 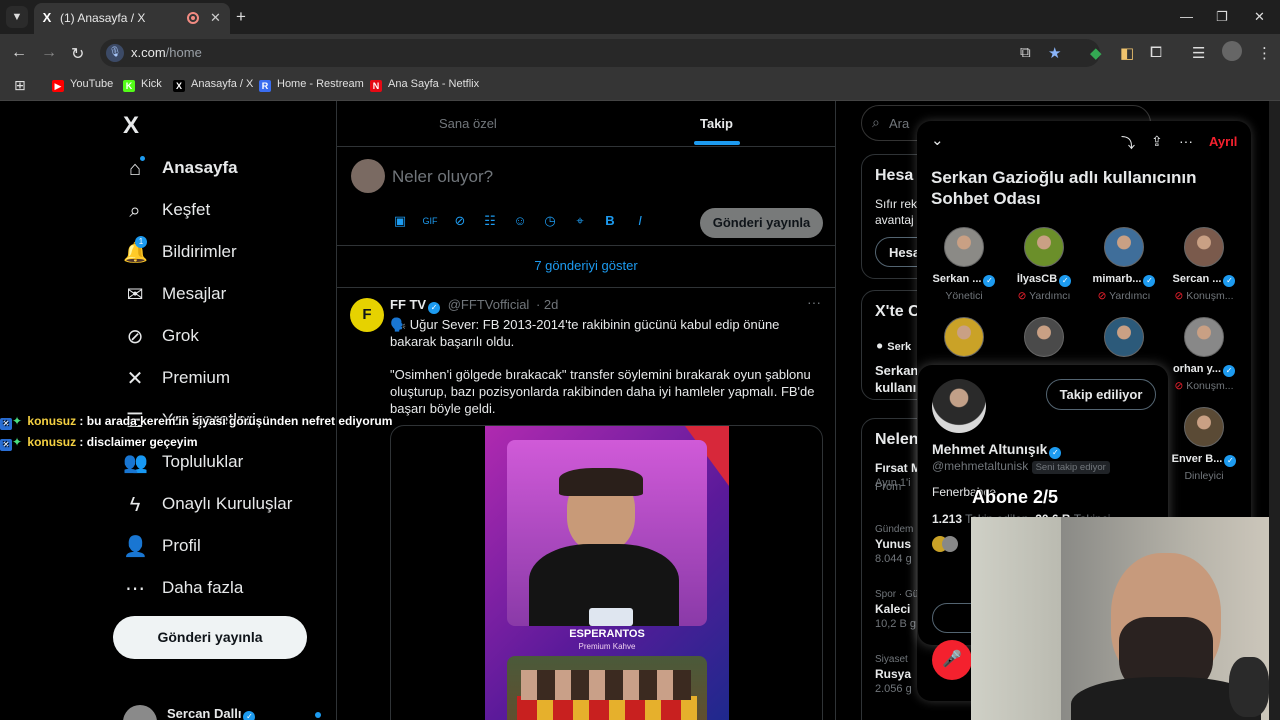 I want to click on participant-role: Yönetici, so click(x=964, y=296).